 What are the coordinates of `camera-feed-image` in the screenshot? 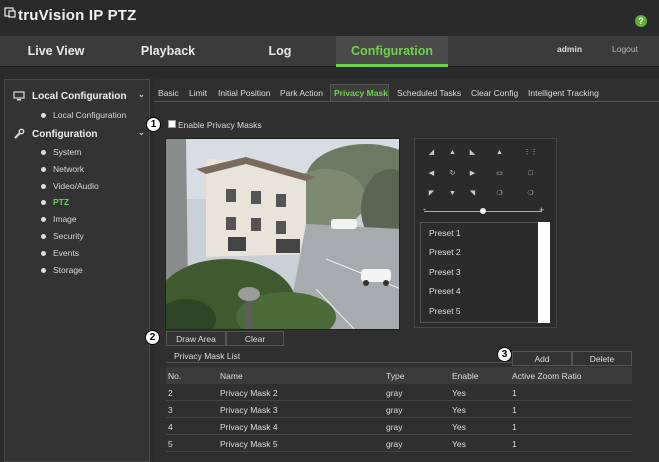 It's located at (282, 234).